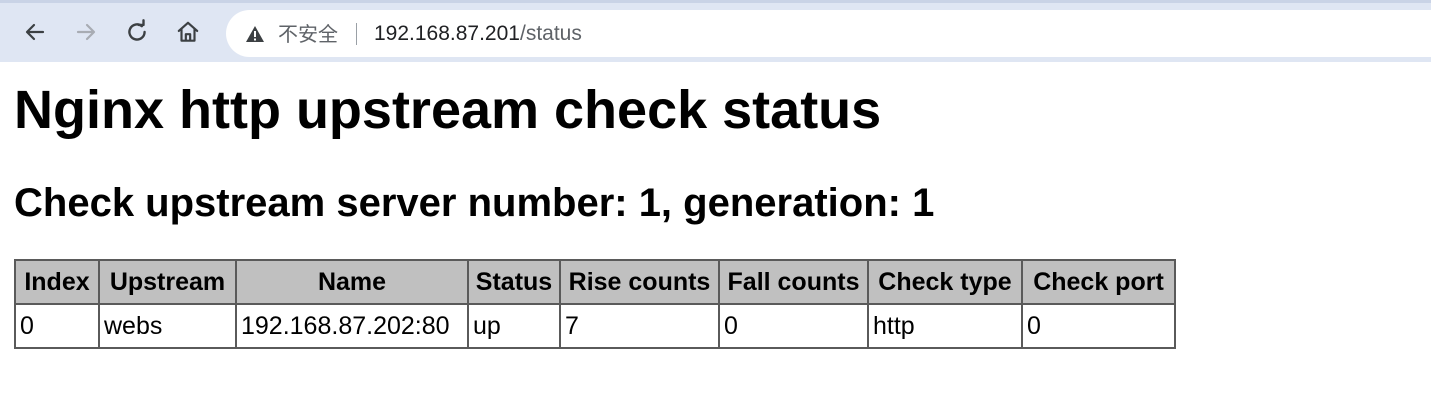 This screenshot has height=416, width=1431. I want to click on reload-button, so click(137, 32).